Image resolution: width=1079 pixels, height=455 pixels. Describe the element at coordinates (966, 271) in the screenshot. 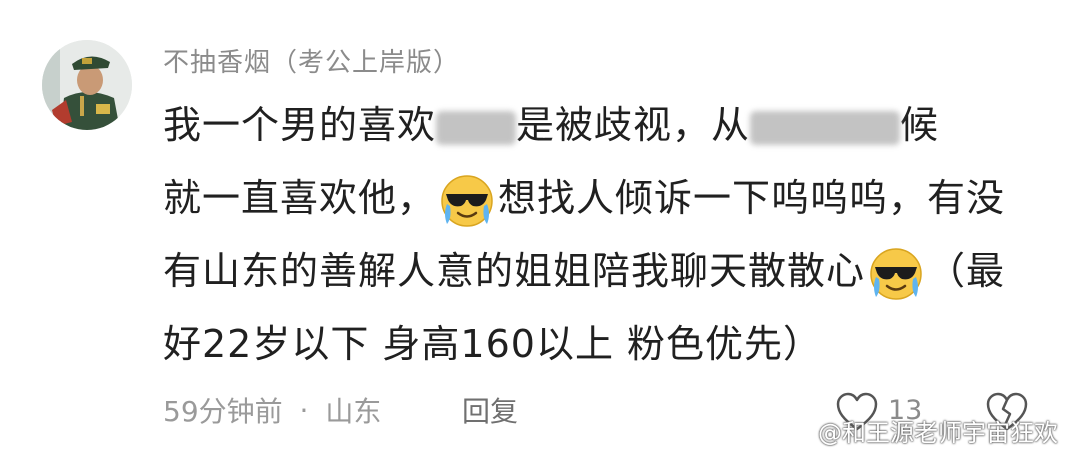

I see `comment-text-segment: （最` at that location.